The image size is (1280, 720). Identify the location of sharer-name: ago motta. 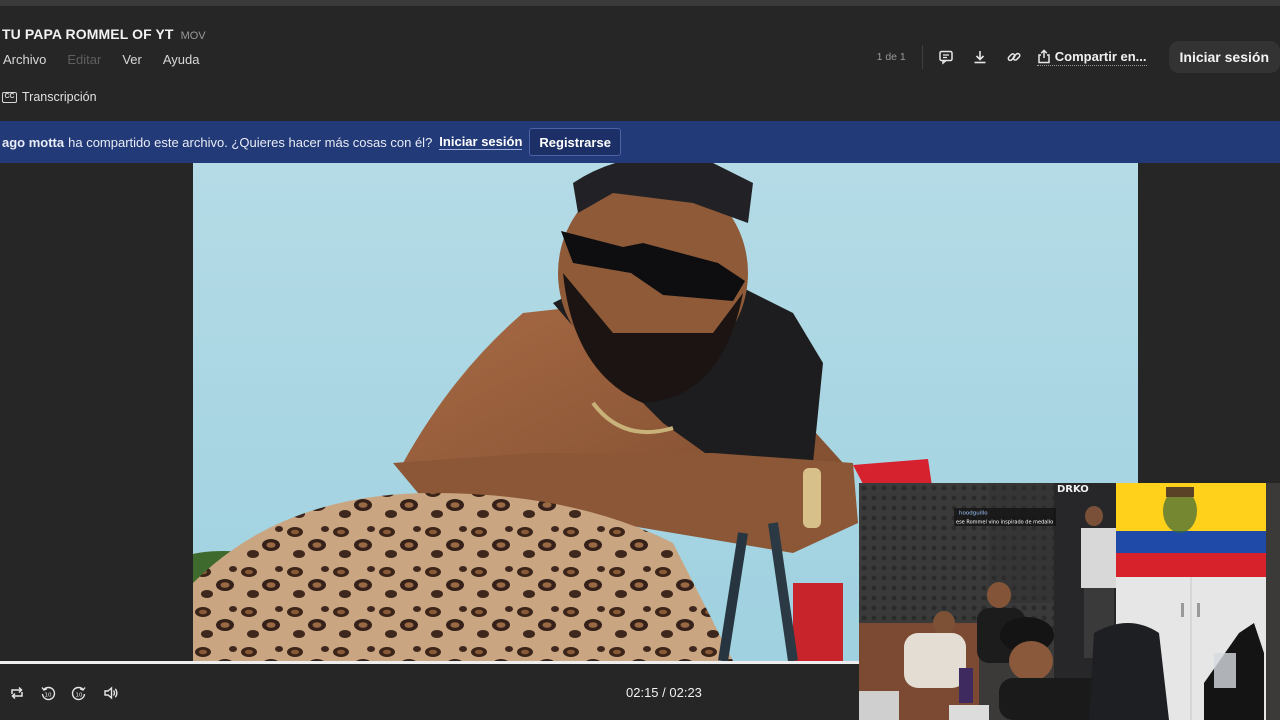
(33, 142).